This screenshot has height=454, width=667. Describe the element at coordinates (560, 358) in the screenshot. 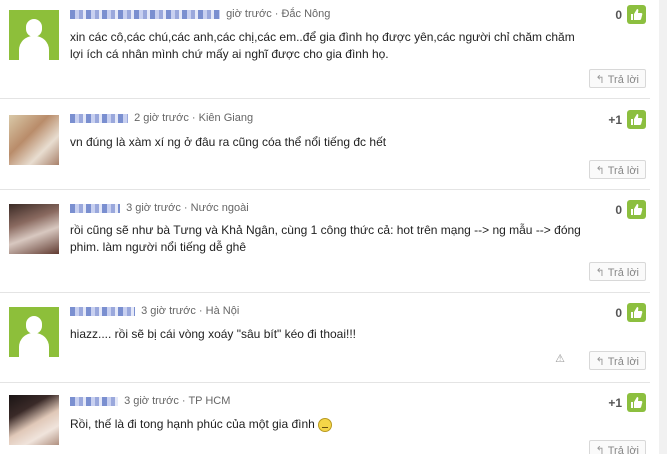

I see `warning-icon: ⚠` at that location.